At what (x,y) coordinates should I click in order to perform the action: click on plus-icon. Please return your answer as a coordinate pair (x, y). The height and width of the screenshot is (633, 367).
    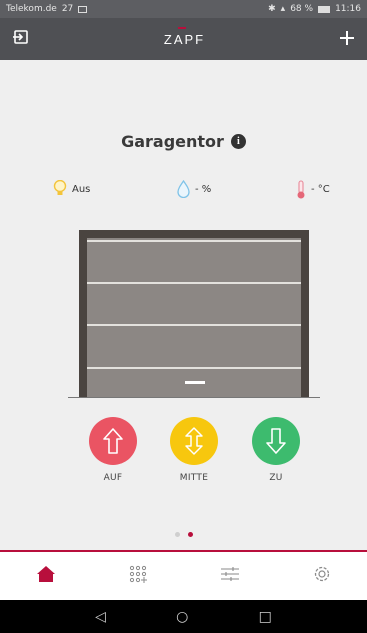
    Looking at the image, I should click on (346, 37).